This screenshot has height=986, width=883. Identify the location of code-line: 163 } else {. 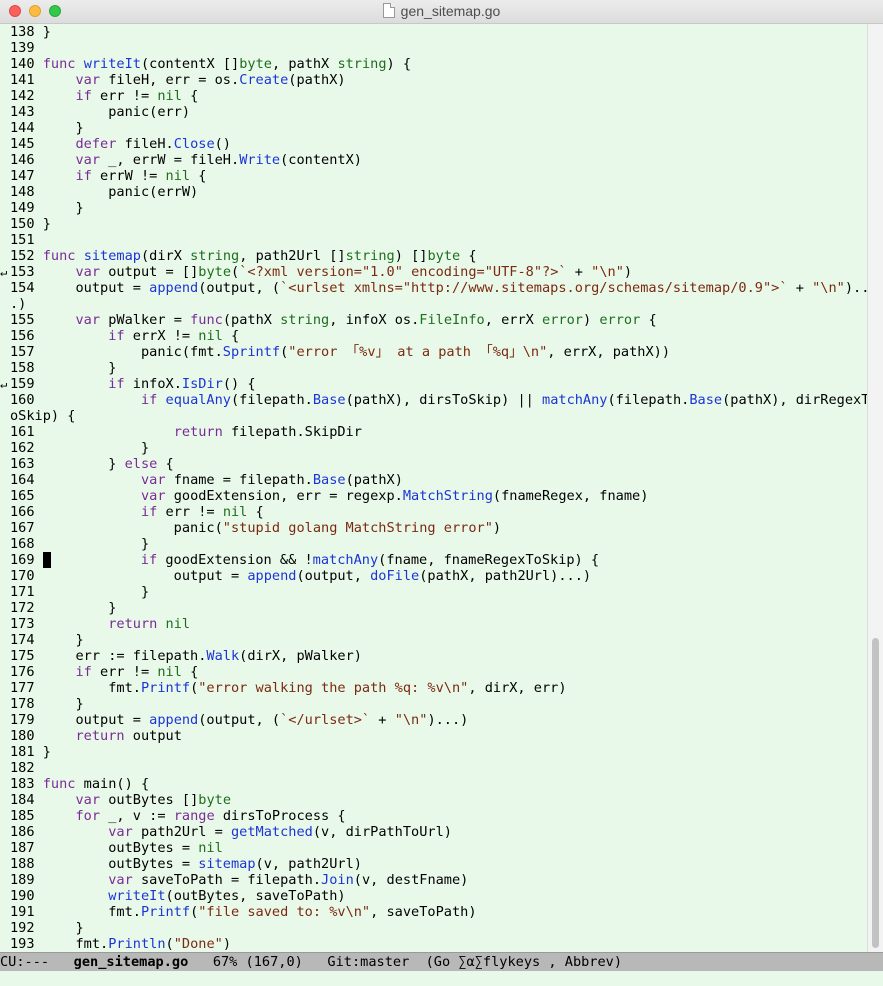
(439, 464).